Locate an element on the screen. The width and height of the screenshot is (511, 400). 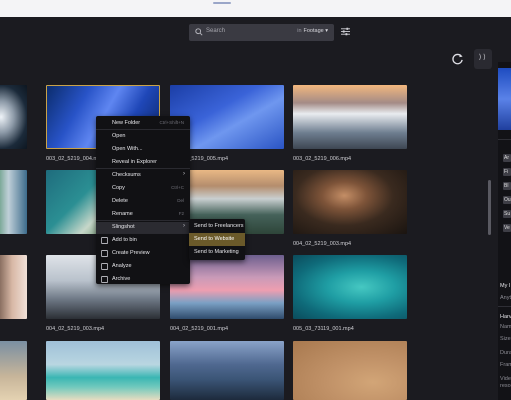
search-scope-prefix: in is located at coordinates (299, 31).